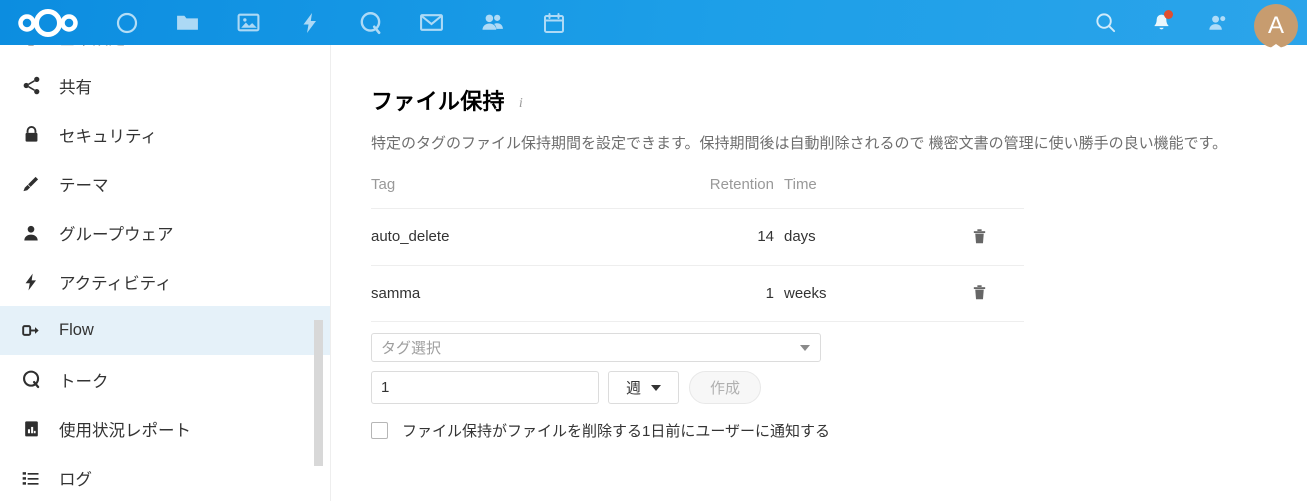  What do you see at coordinates (108, 136) in the screenshot?
I see `sidebar-item-label: セキュリティ` at bounding box center [108, 136].